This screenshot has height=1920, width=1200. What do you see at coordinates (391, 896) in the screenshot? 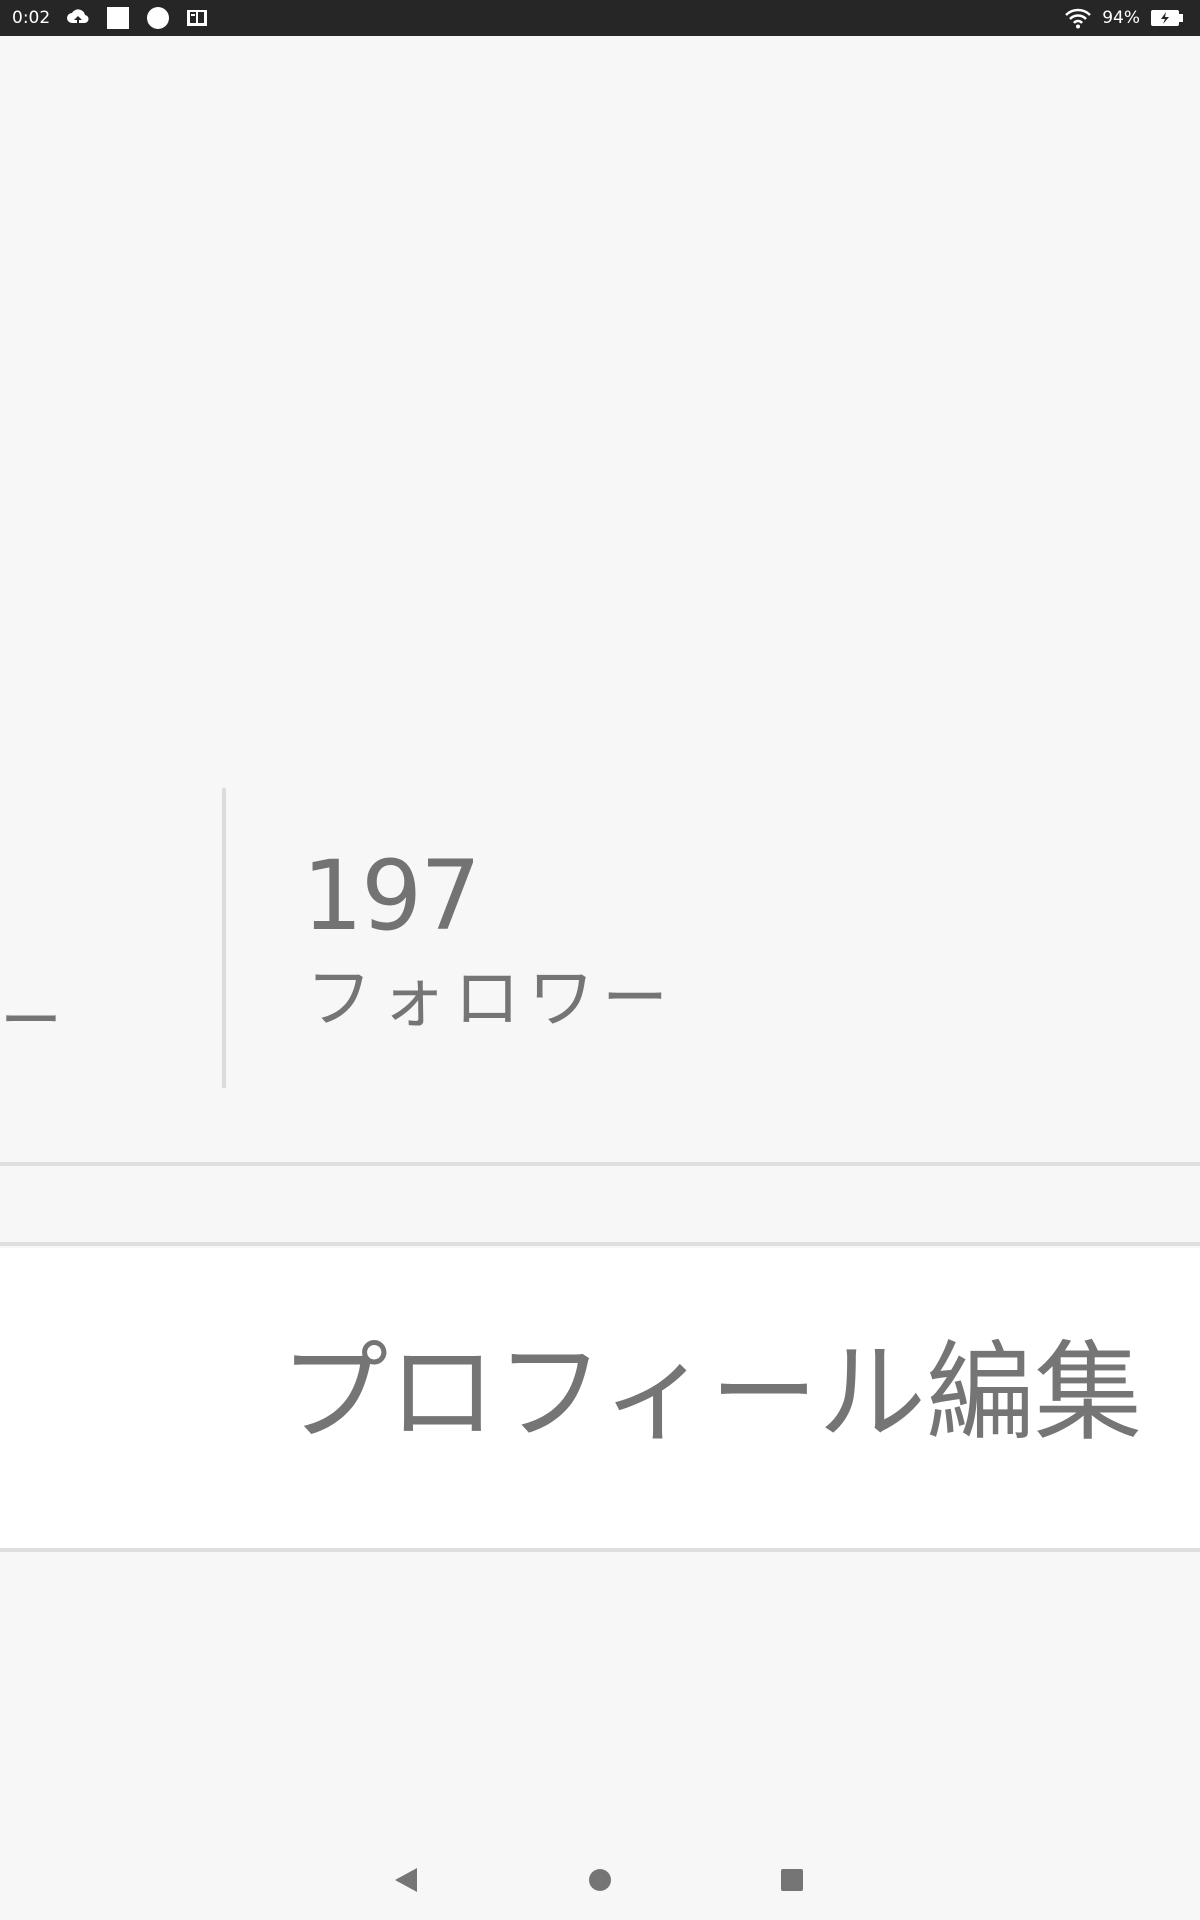
I see `followers-count: 197` at bounding box center [391, 896].